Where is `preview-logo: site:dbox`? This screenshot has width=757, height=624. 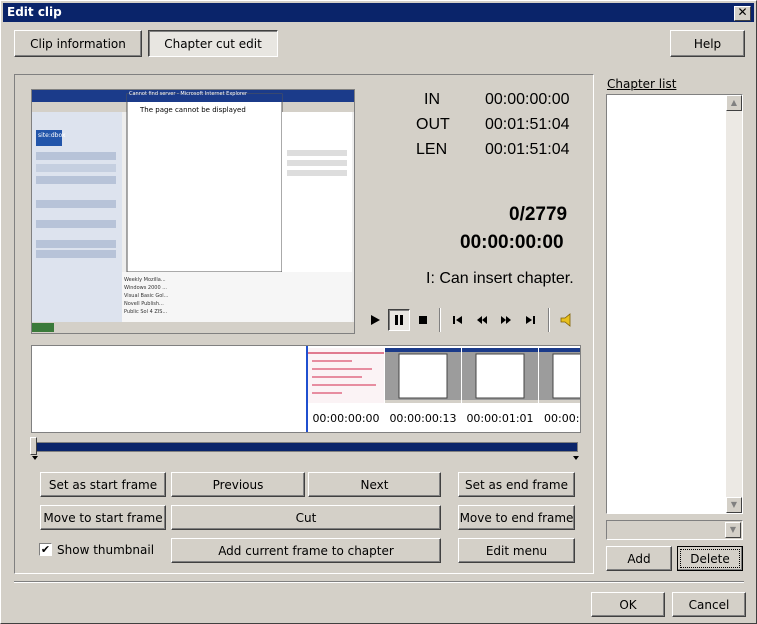
preview-logo: site:dbox is located at coordinates (52, 135).